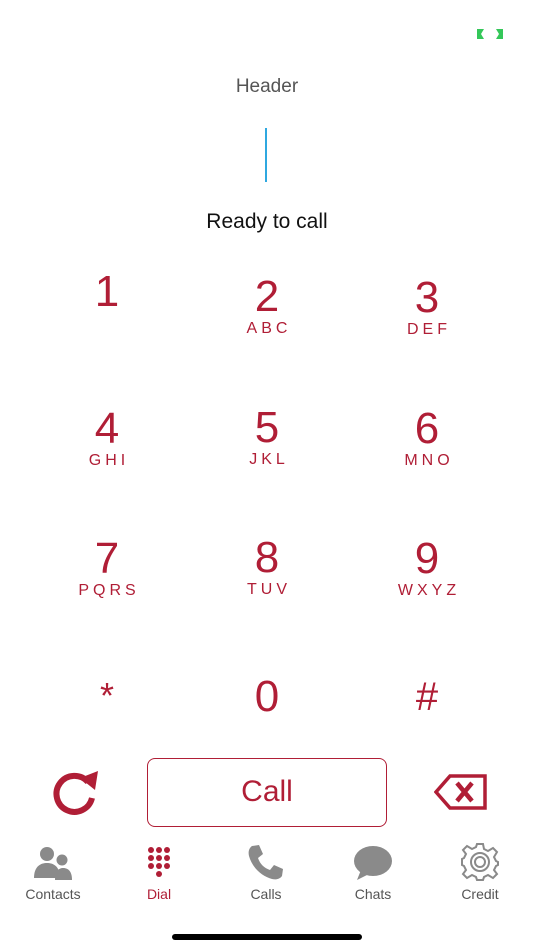  What do you see at coordinates (107, 428) in the screenshot?
I see `key-digit: 4` at bounding box center [107, 428].